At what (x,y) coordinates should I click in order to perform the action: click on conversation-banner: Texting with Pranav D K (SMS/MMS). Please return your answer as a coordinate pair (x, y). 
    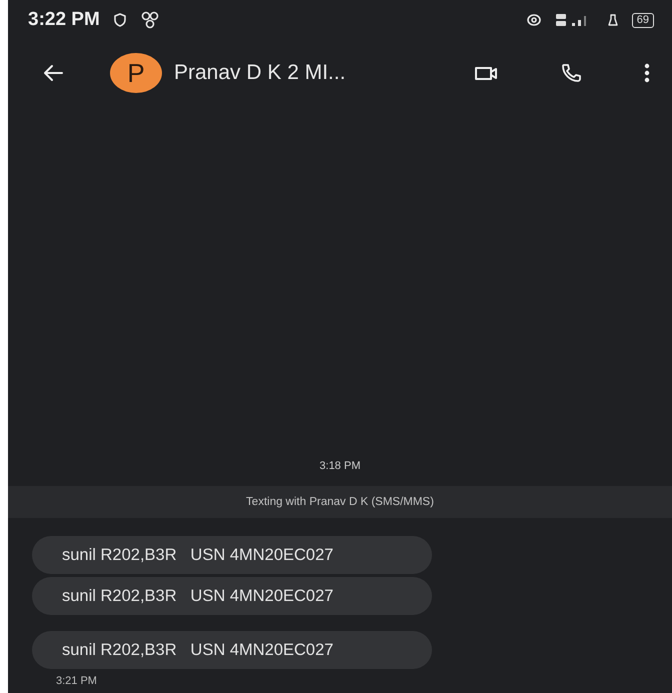
    Looking at the image, I should click on (340, 502).